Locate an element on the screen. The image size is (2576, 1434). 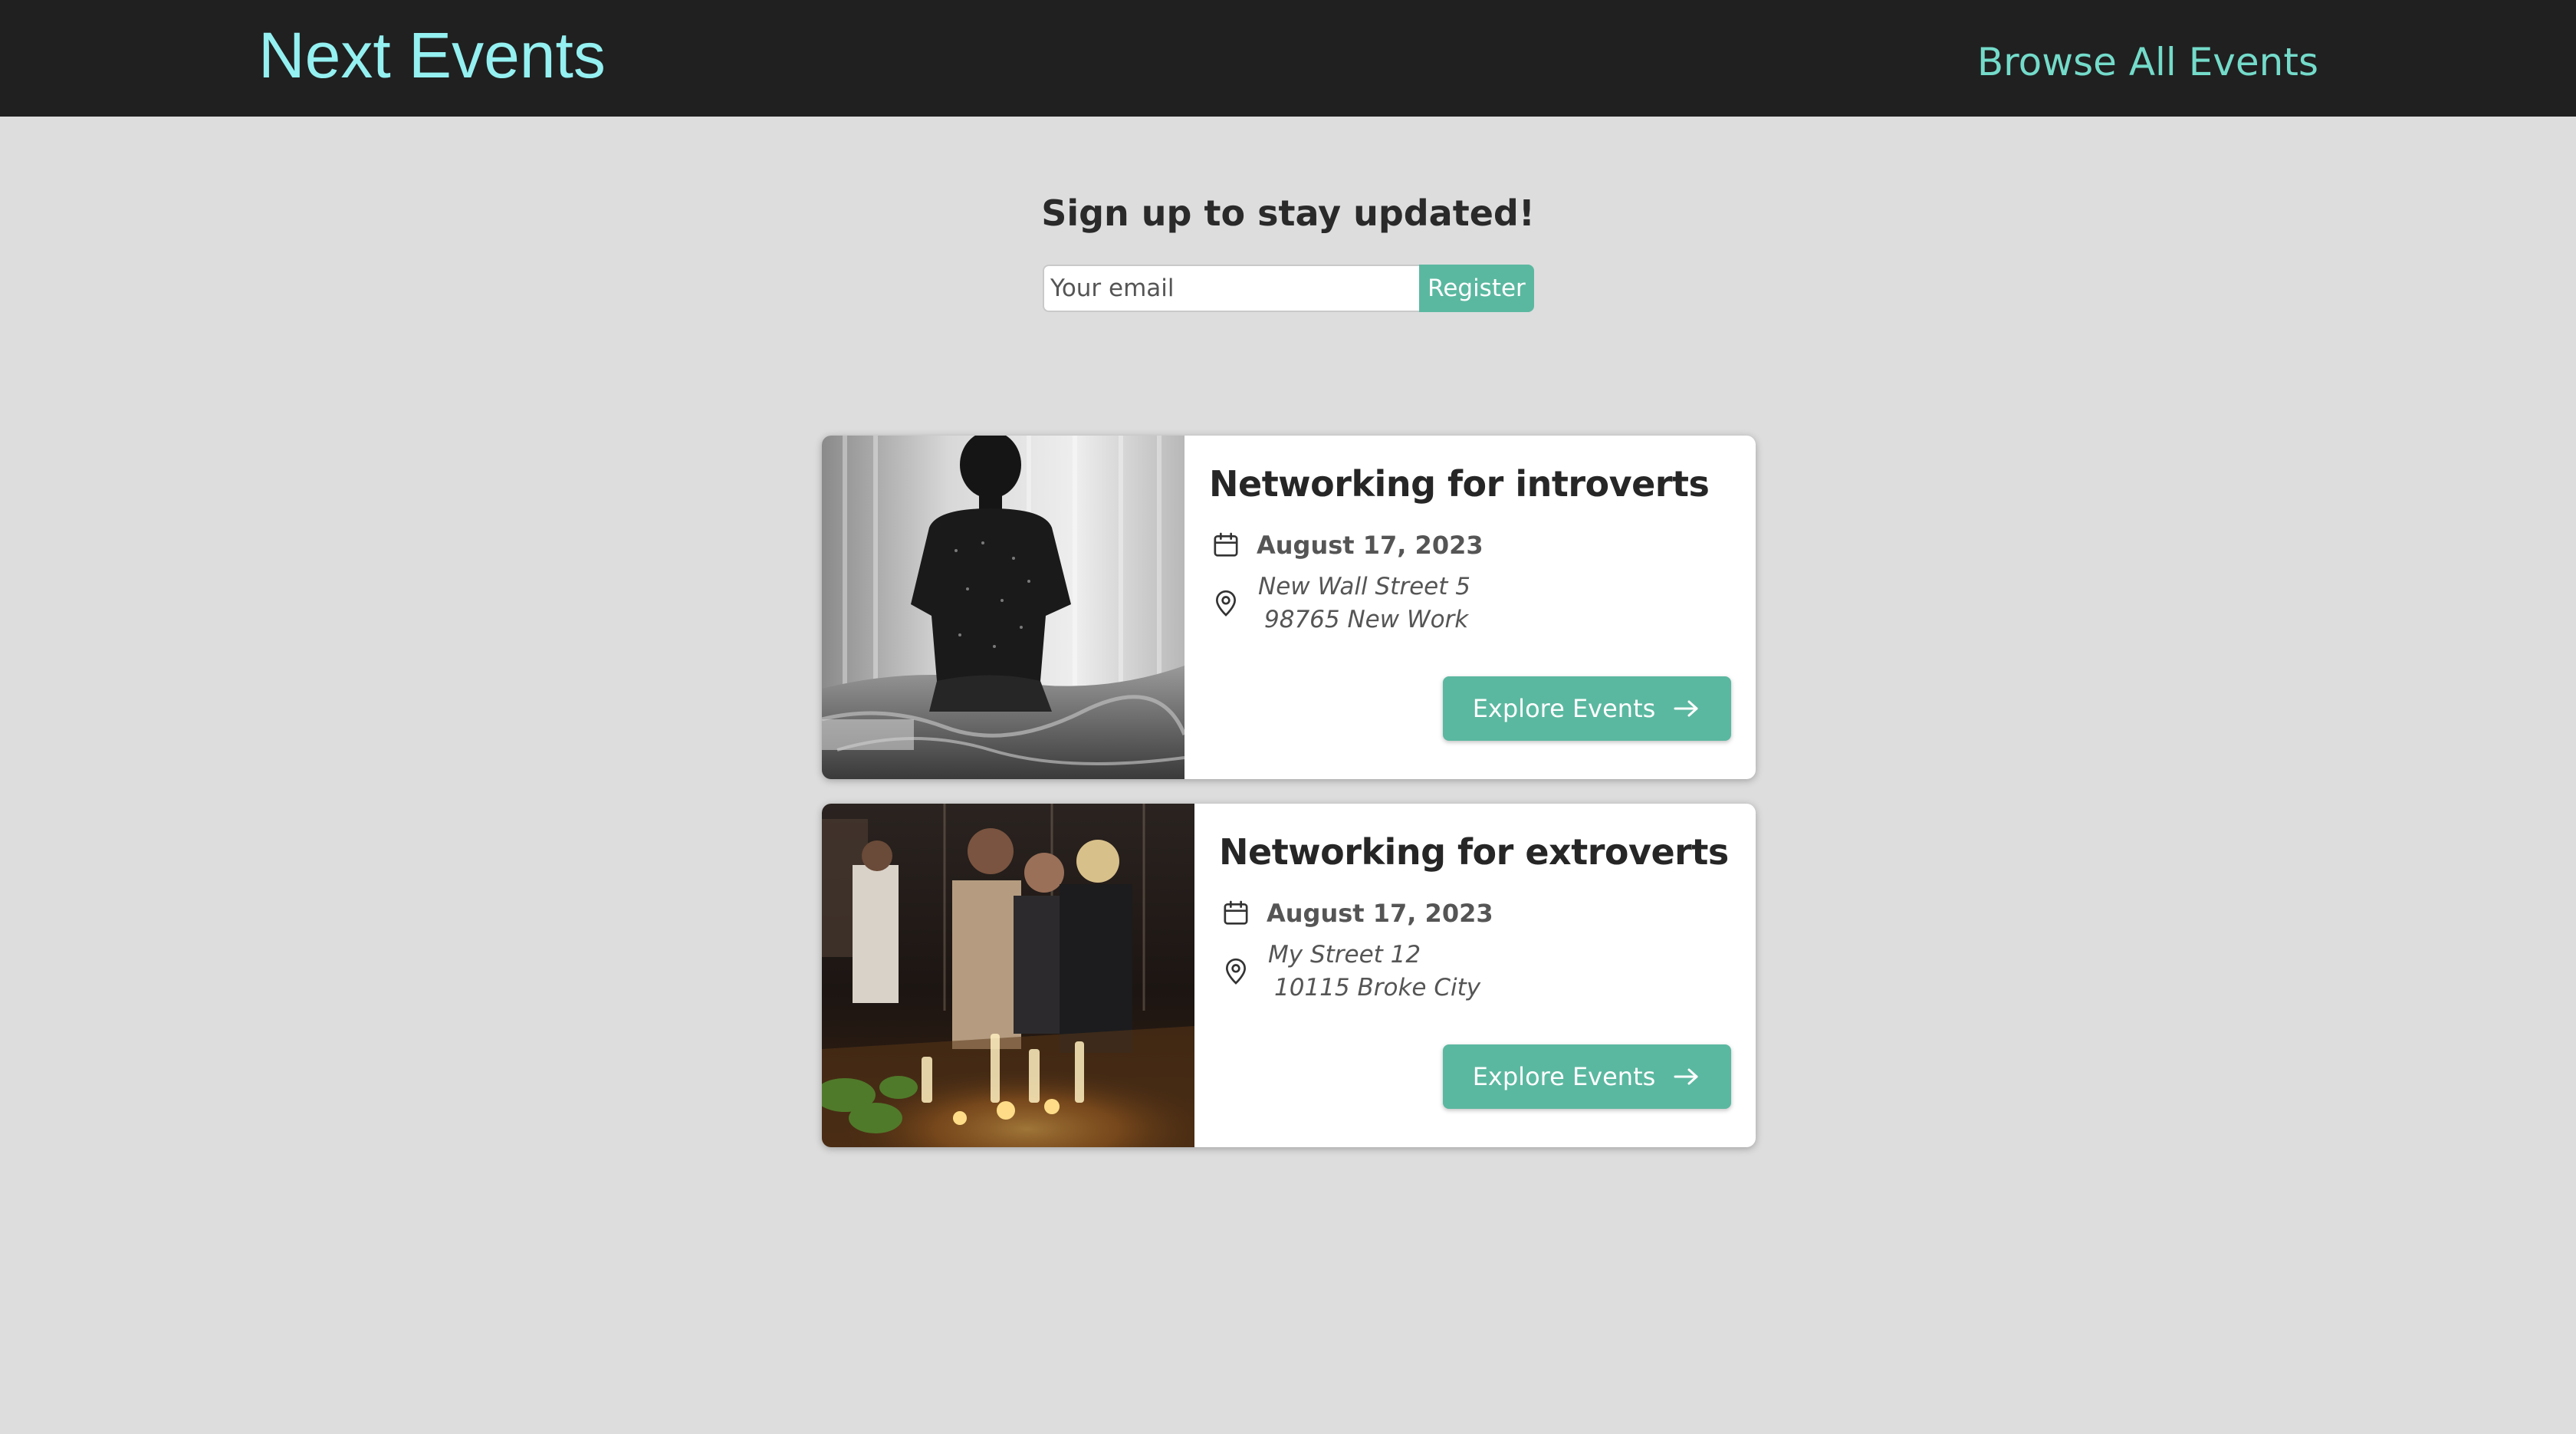
event-address-row: New Wall Street 5 98765 New Work is located at coordinates (1340, 603).